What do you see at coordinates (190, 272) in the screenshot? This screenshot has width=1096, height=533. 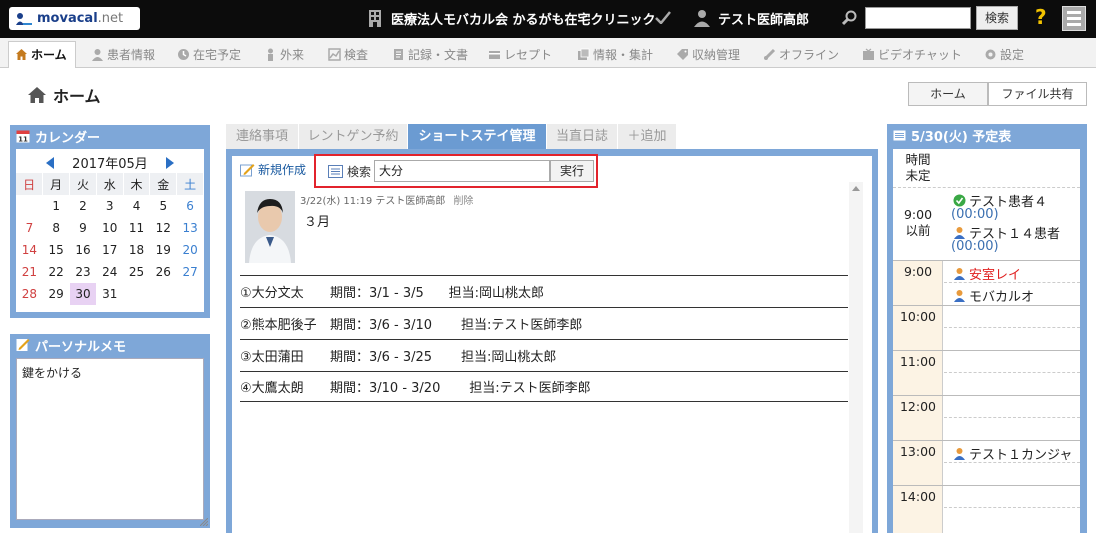 I see `calendar-day: 27` at bounding box center [190, 272].